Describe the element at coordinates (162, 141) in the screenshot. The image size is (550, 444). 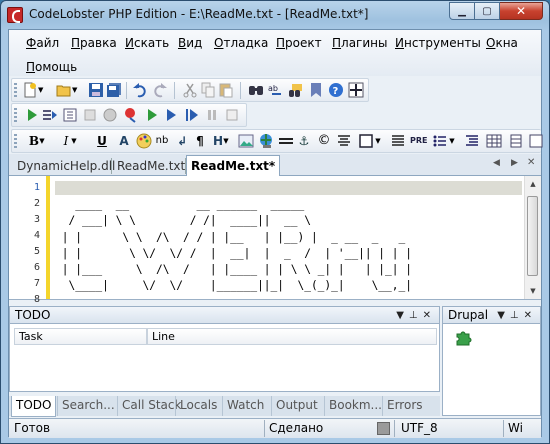
I see `nbsp-button: nb` at that location.